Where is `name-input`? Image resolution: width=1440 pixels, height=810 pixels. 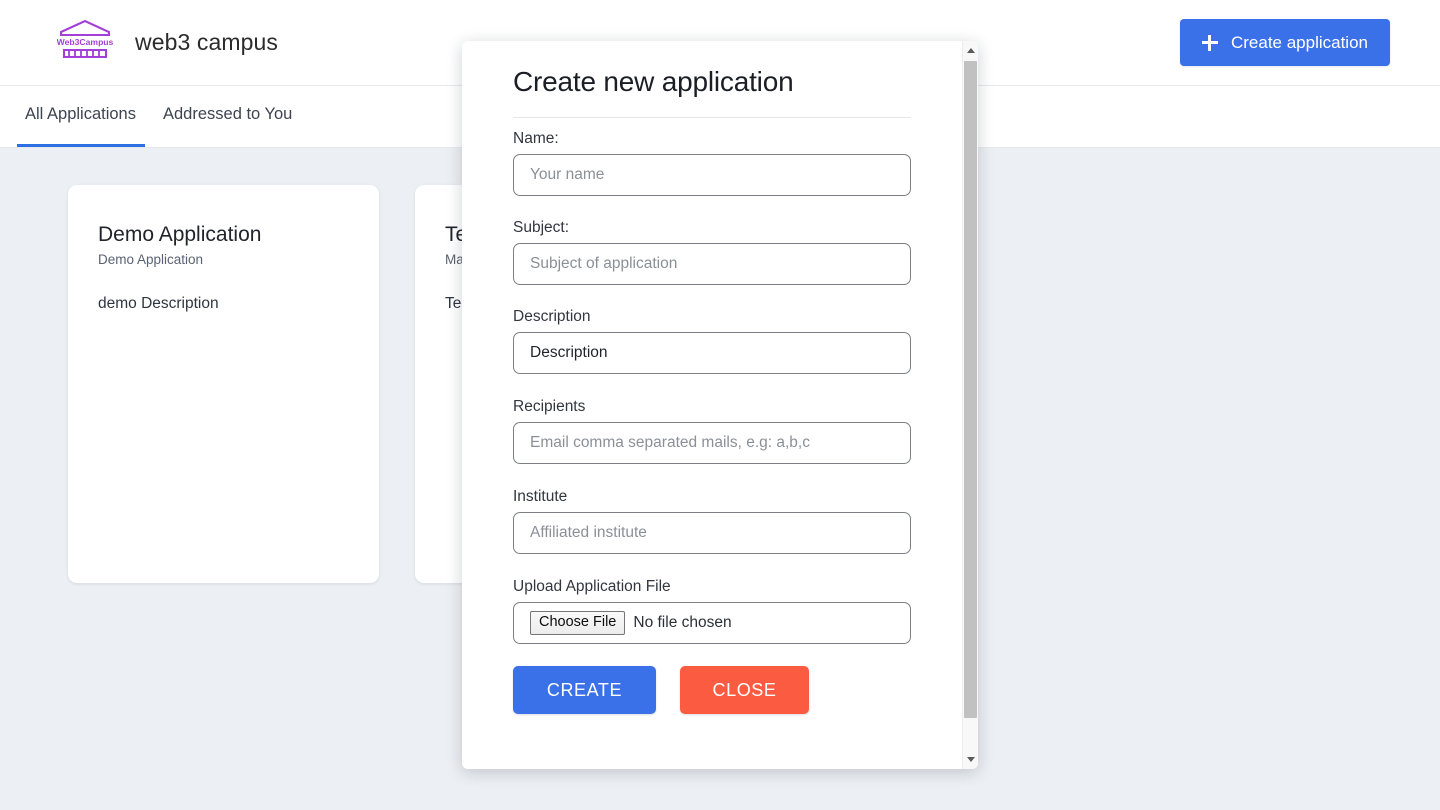
name-input is located at coordinates (712, 175).